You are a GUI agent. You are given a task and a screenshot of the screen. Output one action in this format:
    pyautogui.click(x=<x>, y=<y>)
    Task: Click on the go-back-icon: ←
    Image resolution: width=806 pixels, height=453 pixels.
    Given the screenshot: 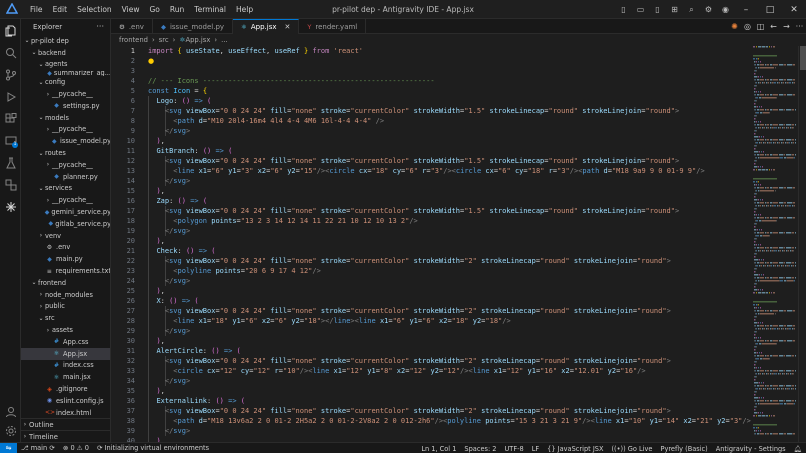 What is the action you would take?
    pyautogui.click(x=773, y=26)
    